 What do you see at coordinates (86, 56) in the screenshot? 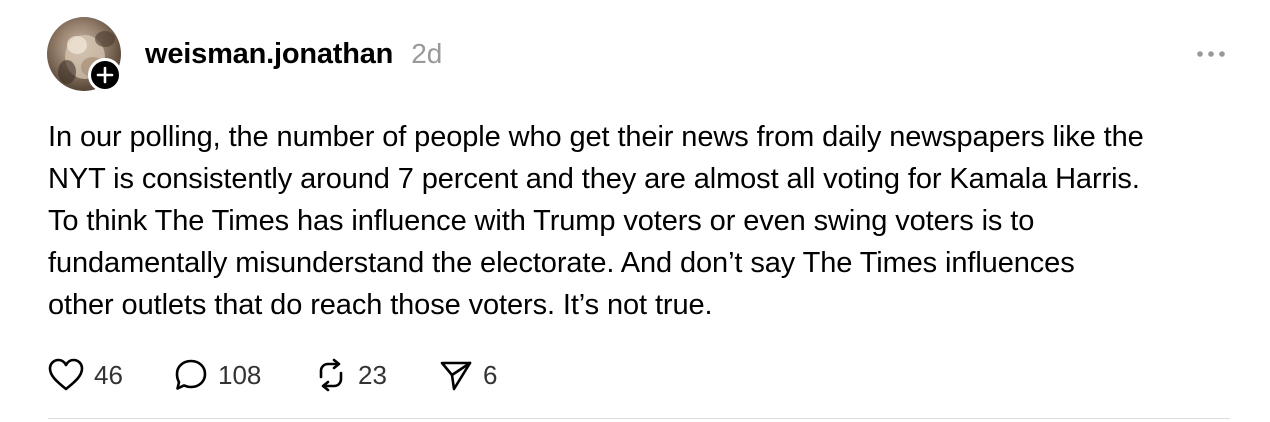
I see `avatar-container` at bounding box center [86, 56].